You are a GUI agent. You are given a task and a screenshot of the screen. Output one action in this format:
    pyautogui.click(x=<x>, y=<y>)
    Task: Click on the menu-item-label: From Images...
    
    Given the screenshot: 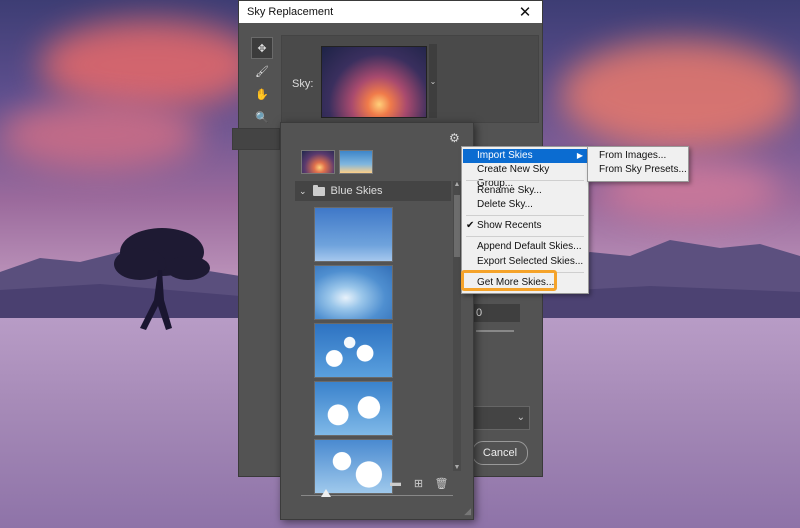 What is the action you would take?
    pyautogui.click(x=633, y=155)
    